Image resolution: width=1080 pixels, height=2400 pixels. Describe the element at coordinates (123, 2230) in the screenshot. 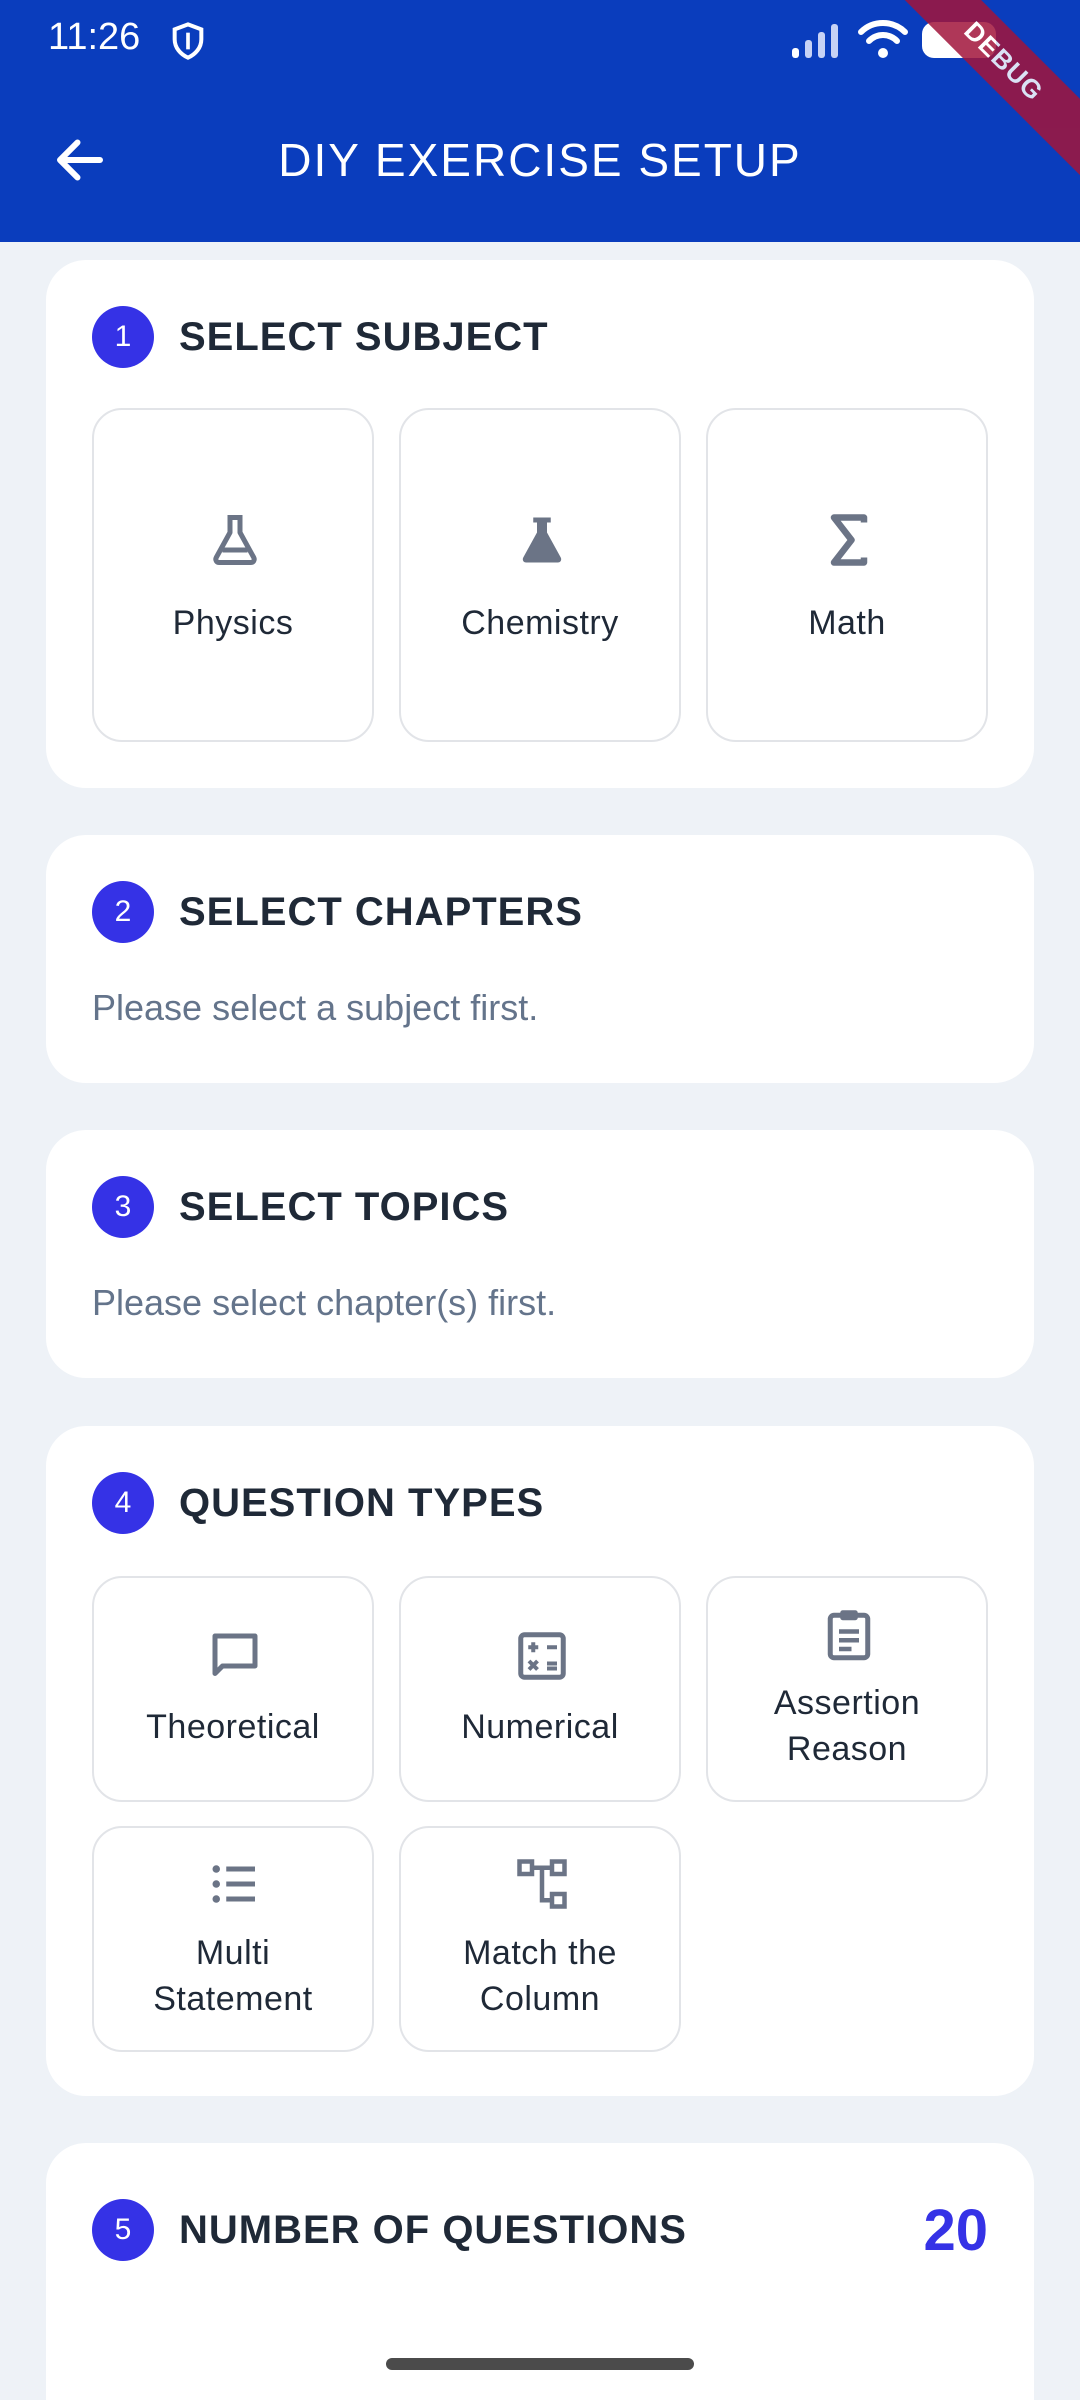

I see `step-badge: 5` at that location.